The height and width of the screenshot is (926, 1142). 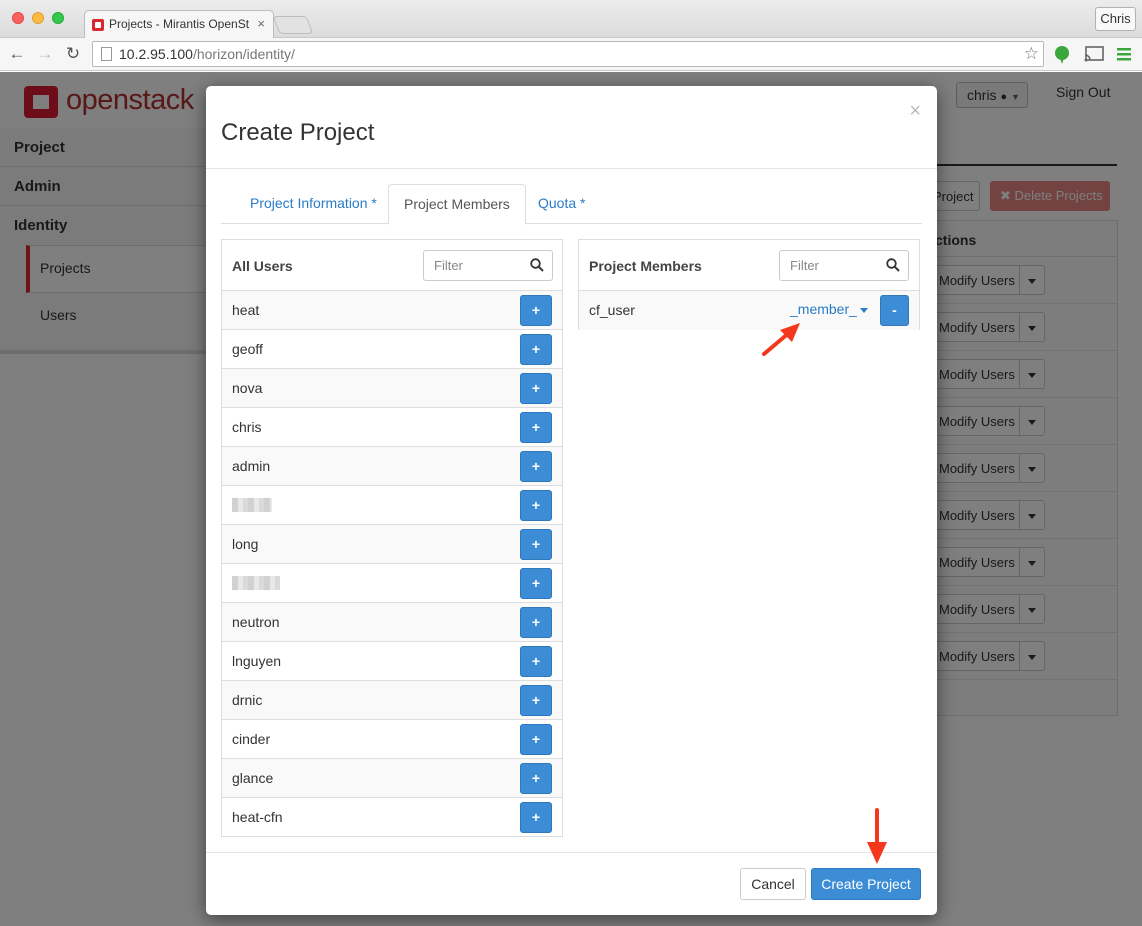 I want to click on user-name: long, so click(x=245, y=544).